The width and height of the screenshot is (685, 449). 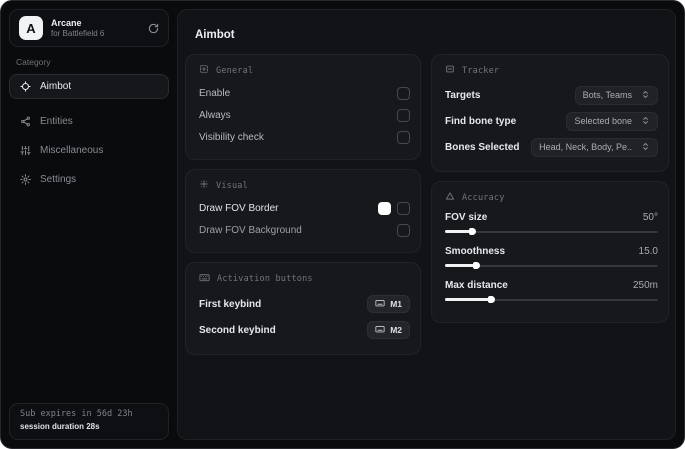 I want to click on setting-label: Always, so click(x=215, y=115).